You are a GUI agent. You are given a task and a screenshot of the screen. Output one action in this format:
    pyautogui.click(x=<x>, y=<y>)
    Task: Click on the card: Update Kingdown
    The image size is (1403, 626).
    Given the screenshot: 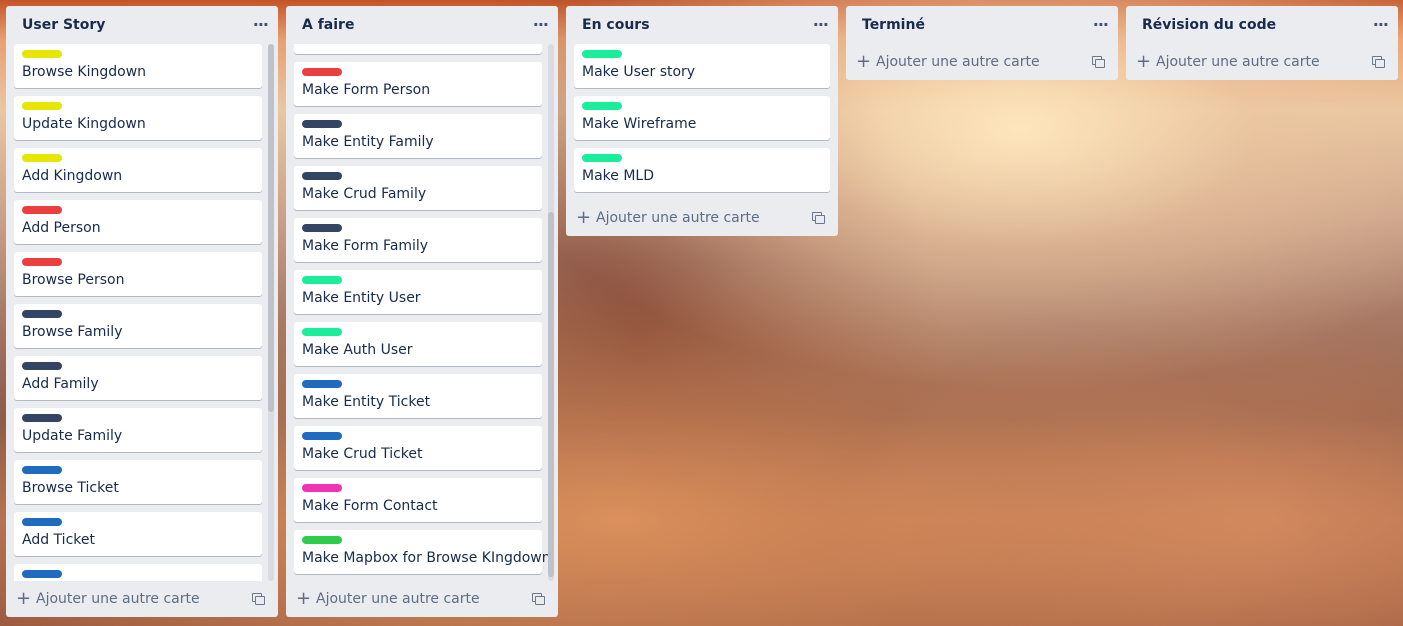 What is the action you would take?
    pyautogui.click(x=138, y=118)
    